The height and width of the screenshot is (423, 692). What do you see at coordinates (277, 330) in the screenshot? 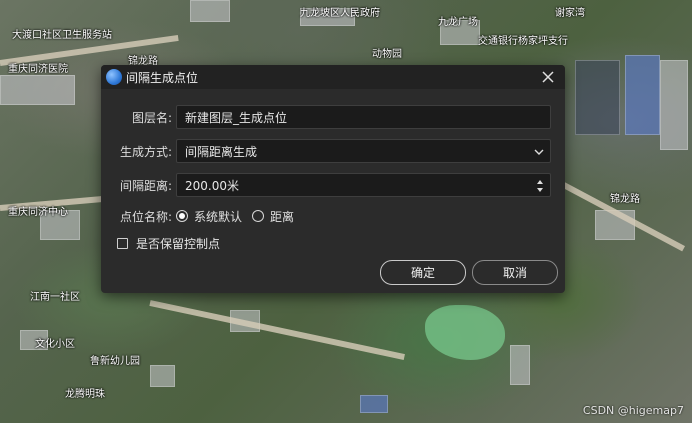
I see `map-road` at bounding box center [277, 330].